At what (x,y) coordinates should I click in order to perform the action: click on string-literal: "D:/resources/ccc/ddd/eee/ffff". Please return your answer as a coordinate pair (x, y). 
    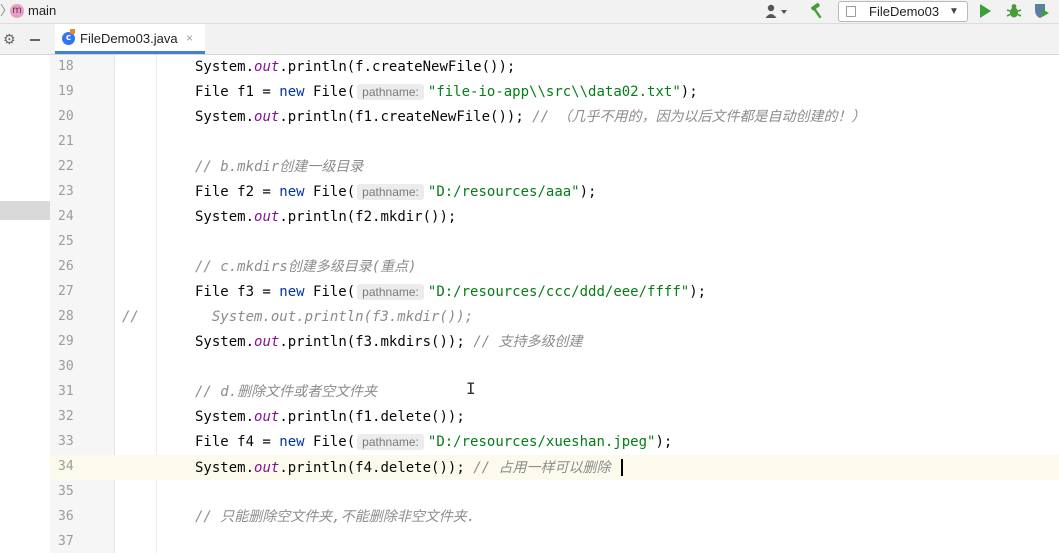
    Looking at the image, I should click on (558, 292).